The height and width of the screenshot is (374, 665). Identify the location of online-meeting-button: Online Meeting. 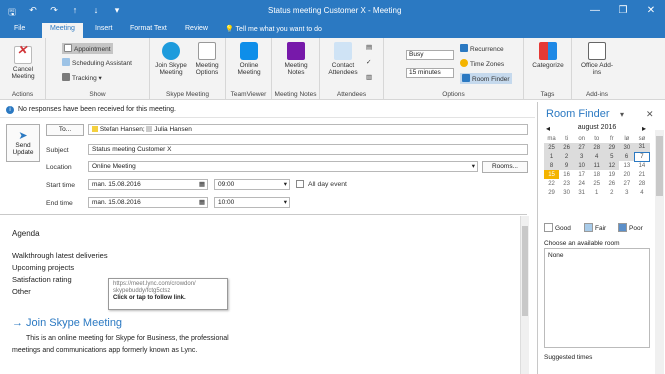
(249, 59).